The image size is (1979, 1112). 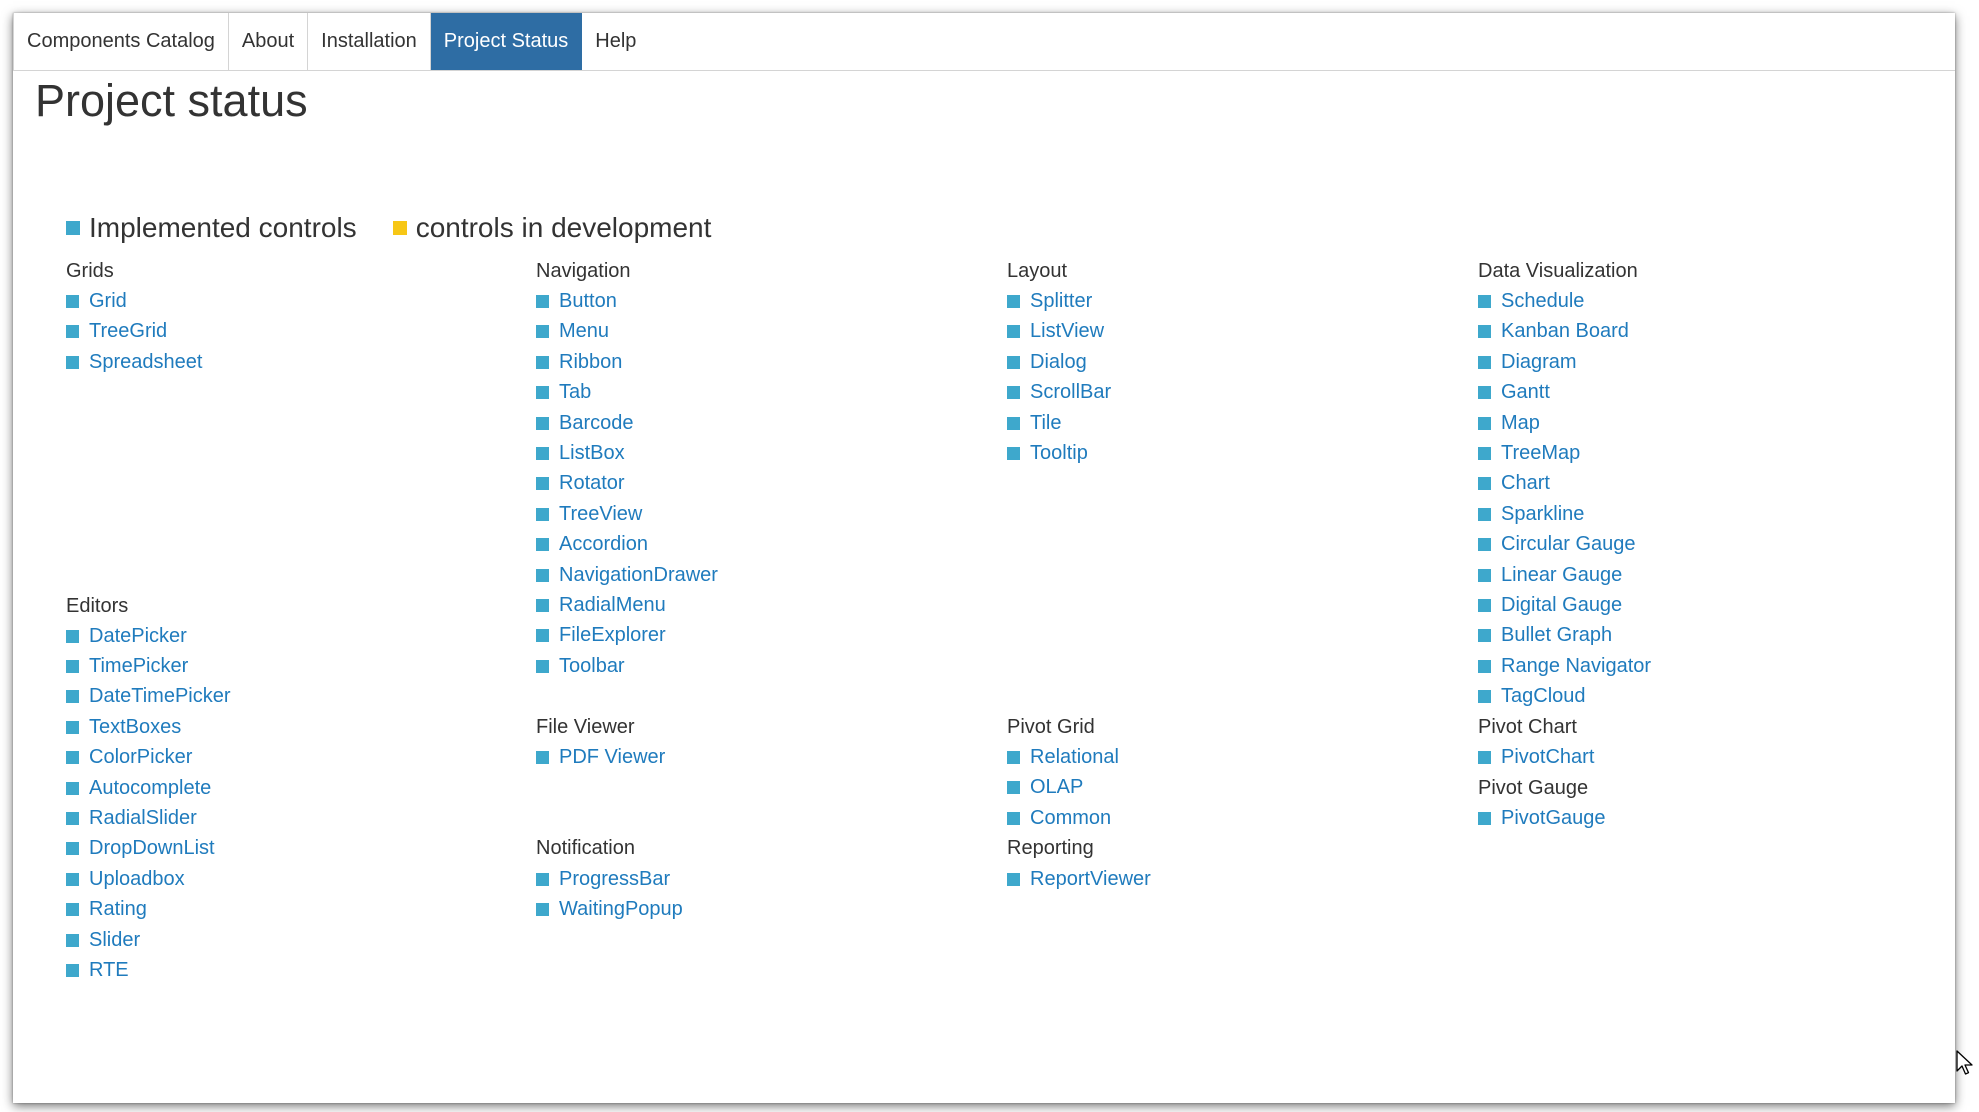 I want to click on control-link-label: Bullet Graph, so click(x=1557, y=635).